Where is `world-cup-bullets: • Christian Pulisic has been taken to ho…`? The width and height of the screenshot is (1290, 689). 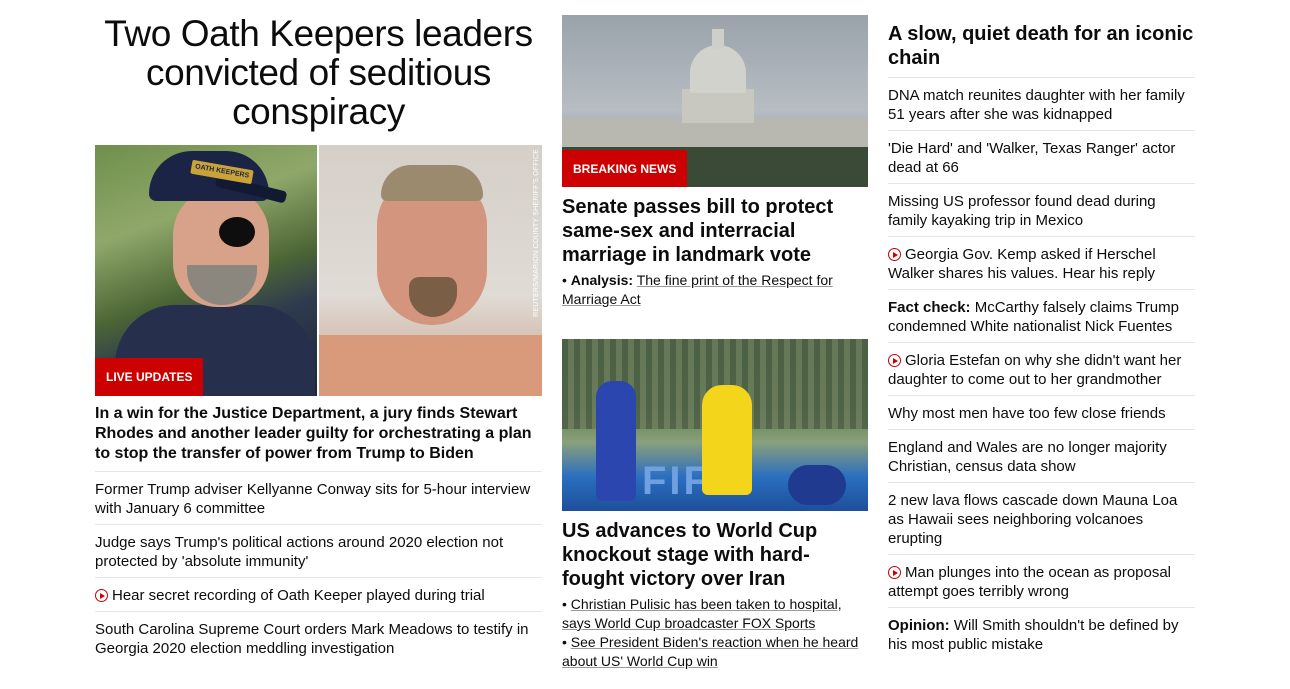
world-cup-bullets: • Christian Pulisic has been taken to ho… is located at coordinates (715, 633).